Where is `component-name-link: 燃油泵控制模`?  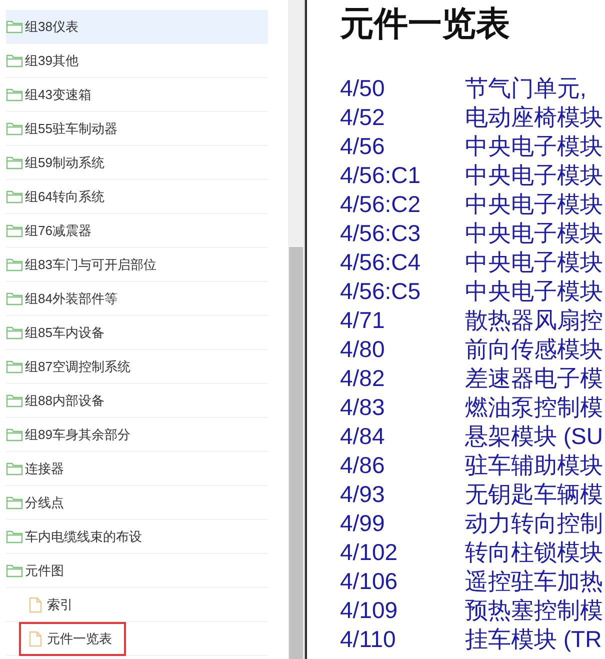 component-name-link: 燃油泵控制模 is located at coordinates (535, 407).